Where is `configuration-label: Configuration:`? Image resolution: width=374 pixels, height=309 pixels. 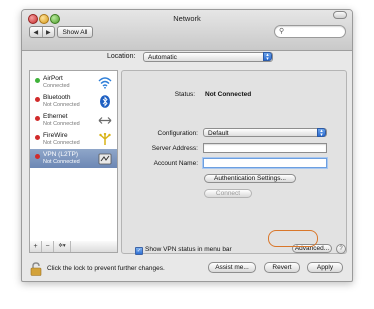
configuration-label: Configuration: is located at coordinates (177, 133).